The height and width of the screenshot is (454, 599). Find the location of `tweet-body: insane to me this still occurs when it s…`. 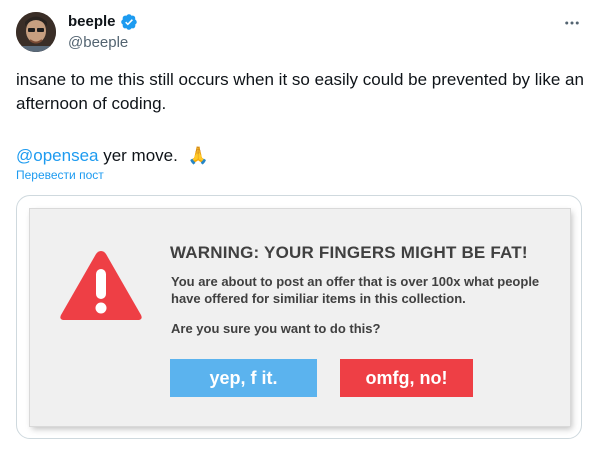

tweet-body: insane to me this still occurs when it s… is located at coordinates (300, 91).